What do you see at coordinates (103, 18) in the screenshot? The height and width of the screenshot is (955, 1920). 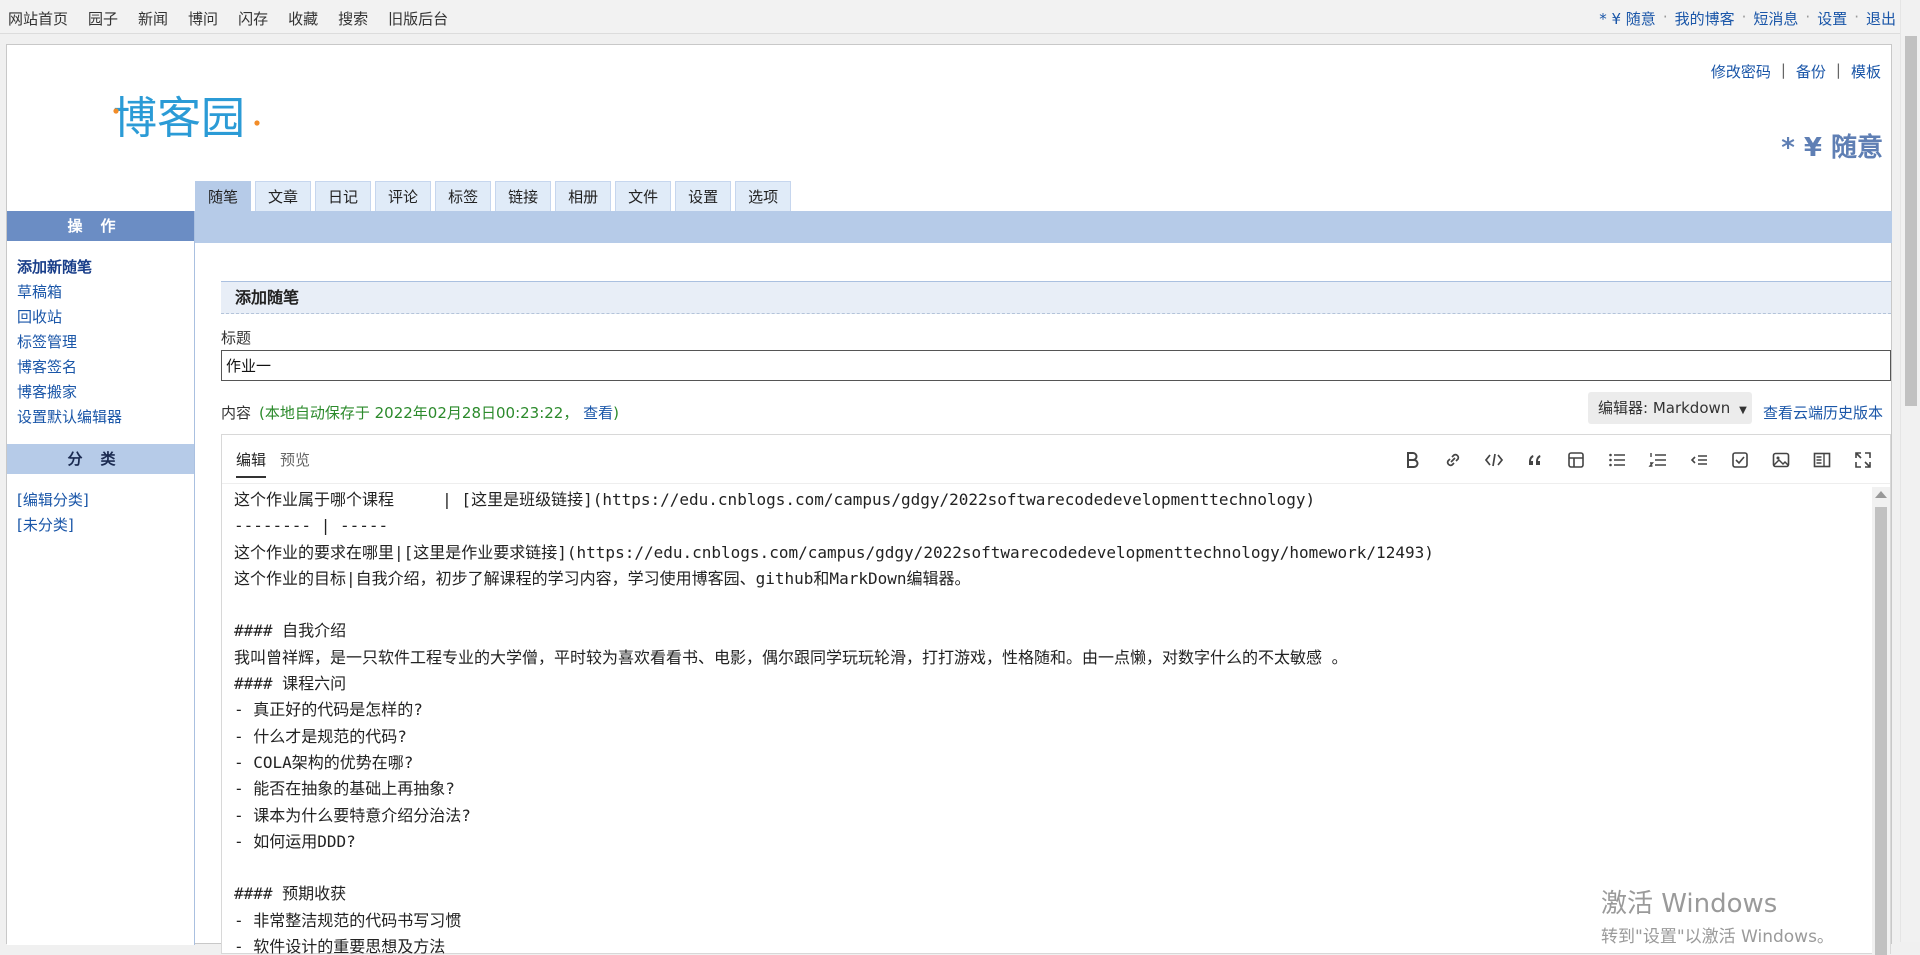 I see `nav-yuanzi: 园子` at bounding box center [103, 18].